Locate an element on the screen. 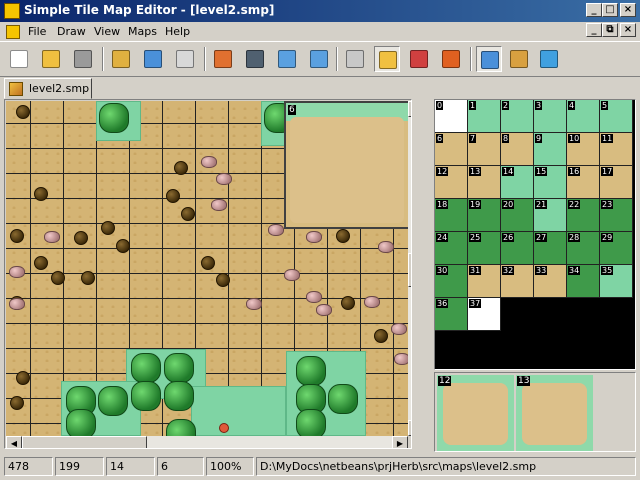 The height and width of the screenshot is (480, 640). zoom-in-icon is located at coordinates (287, 59).